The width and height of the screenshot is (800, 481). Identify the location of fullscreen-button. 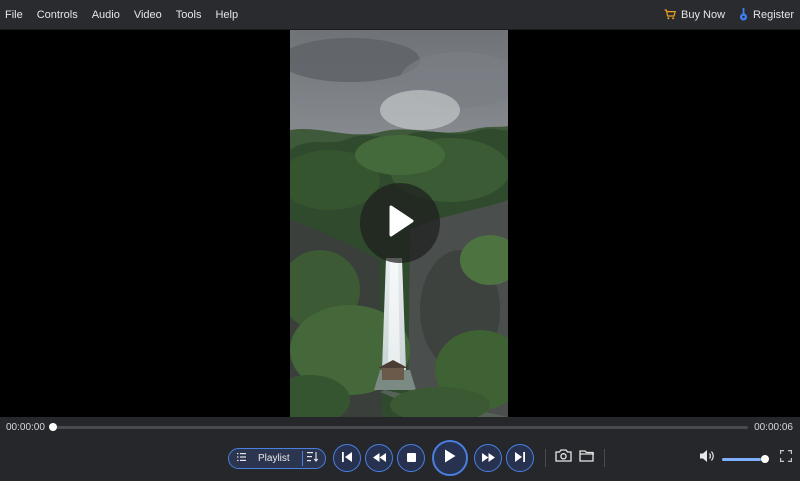
(786, 458).